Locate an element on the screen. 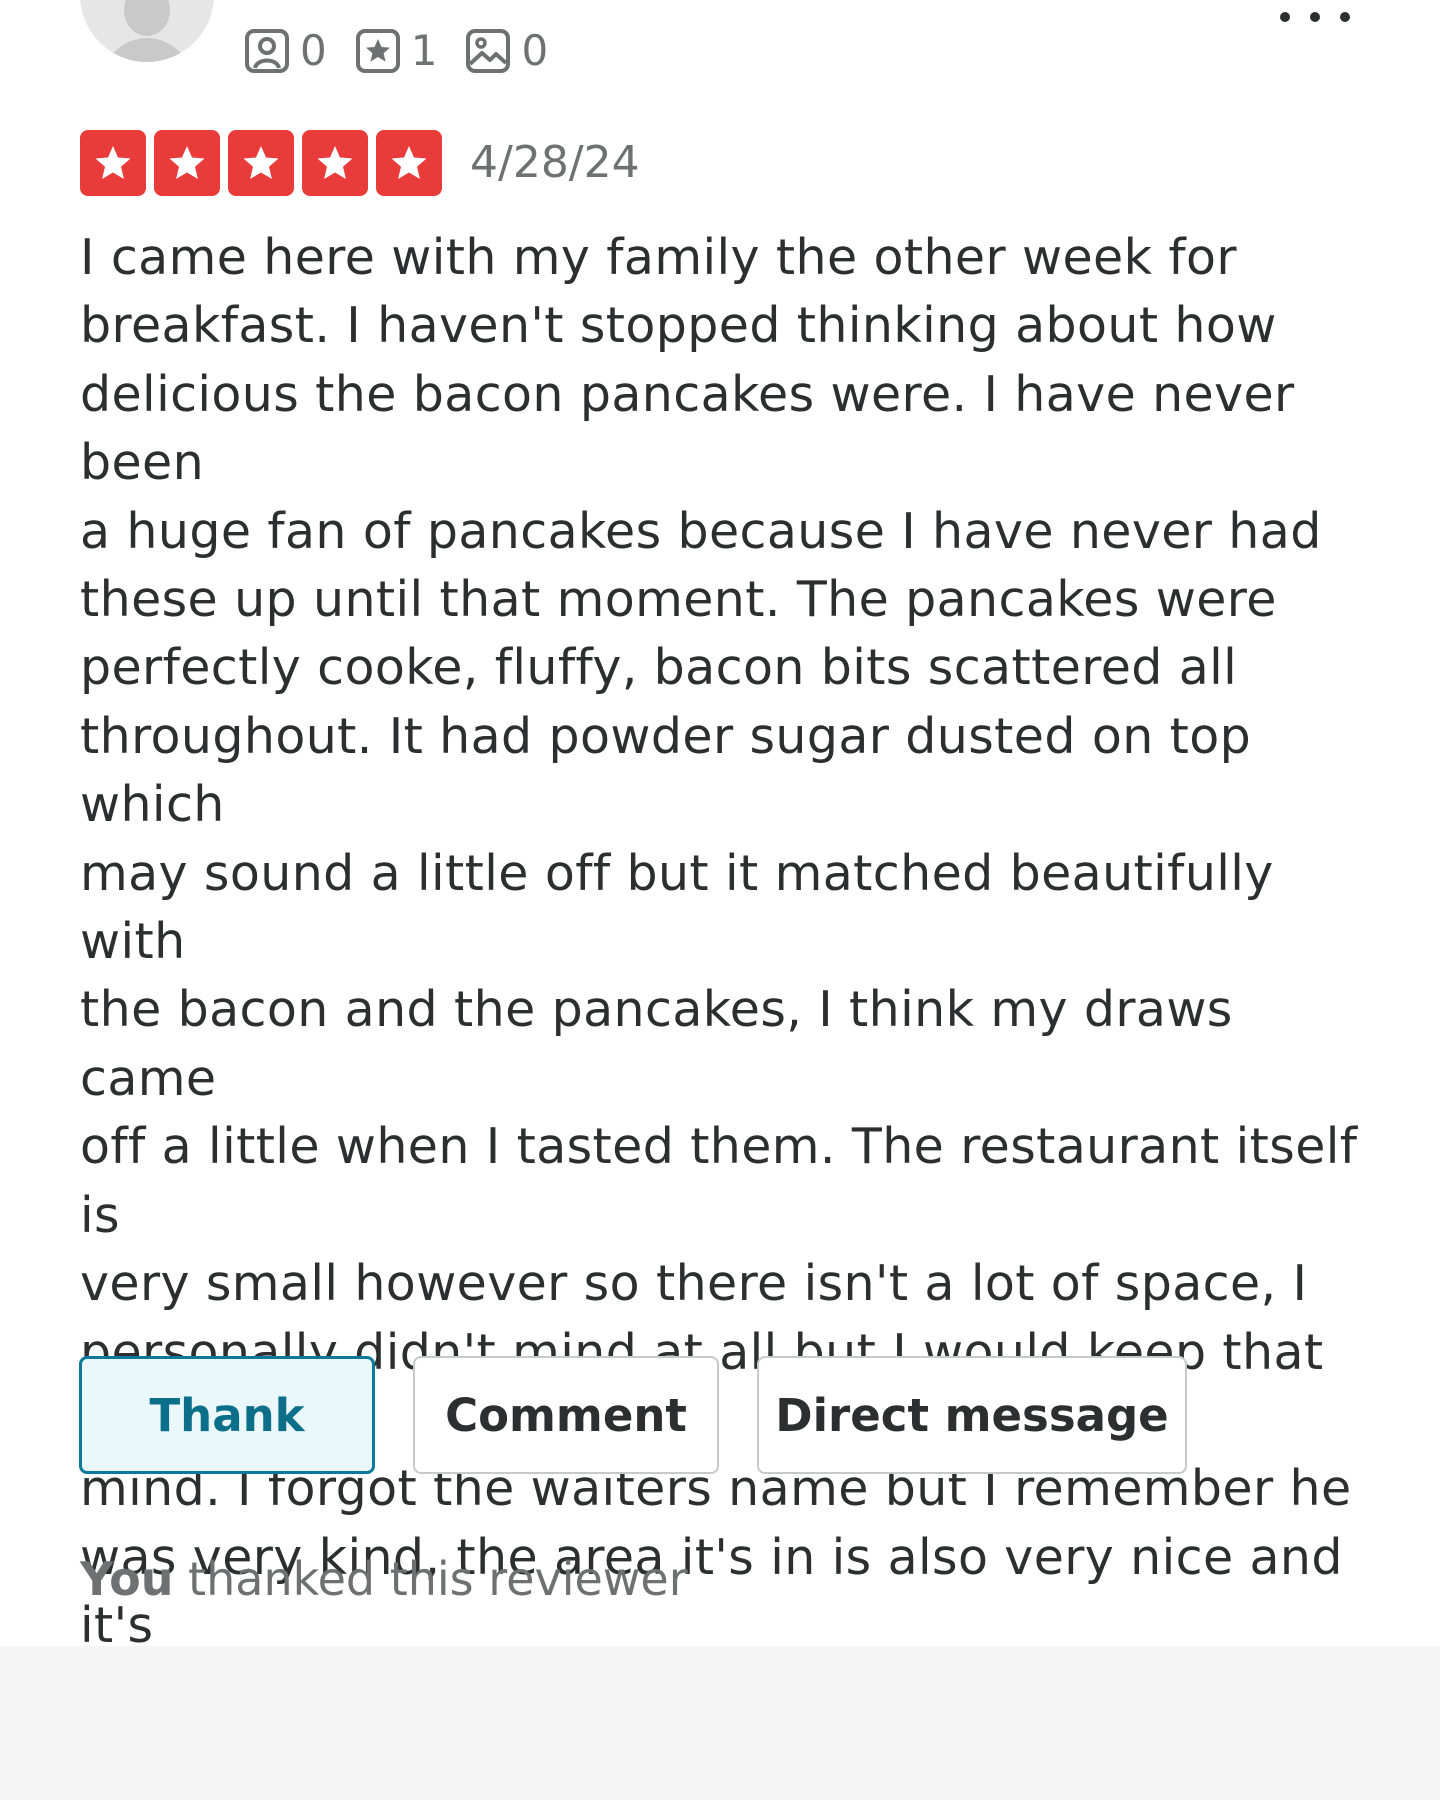 The height and width of the screenshot is (1800, 1440). photos-stat: 0 is located at coordinates (506, 51).